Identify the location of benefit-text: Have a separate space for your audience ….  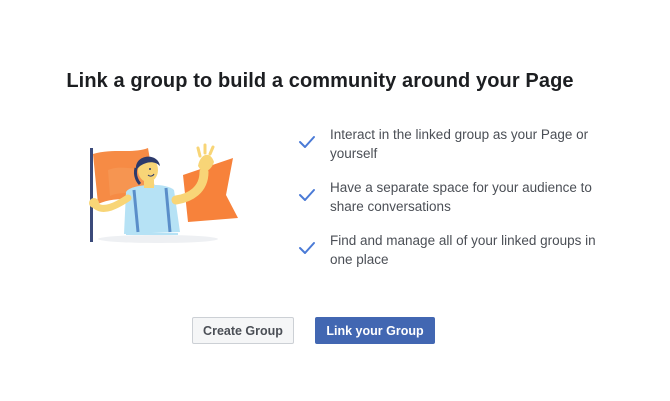
(461, 197).